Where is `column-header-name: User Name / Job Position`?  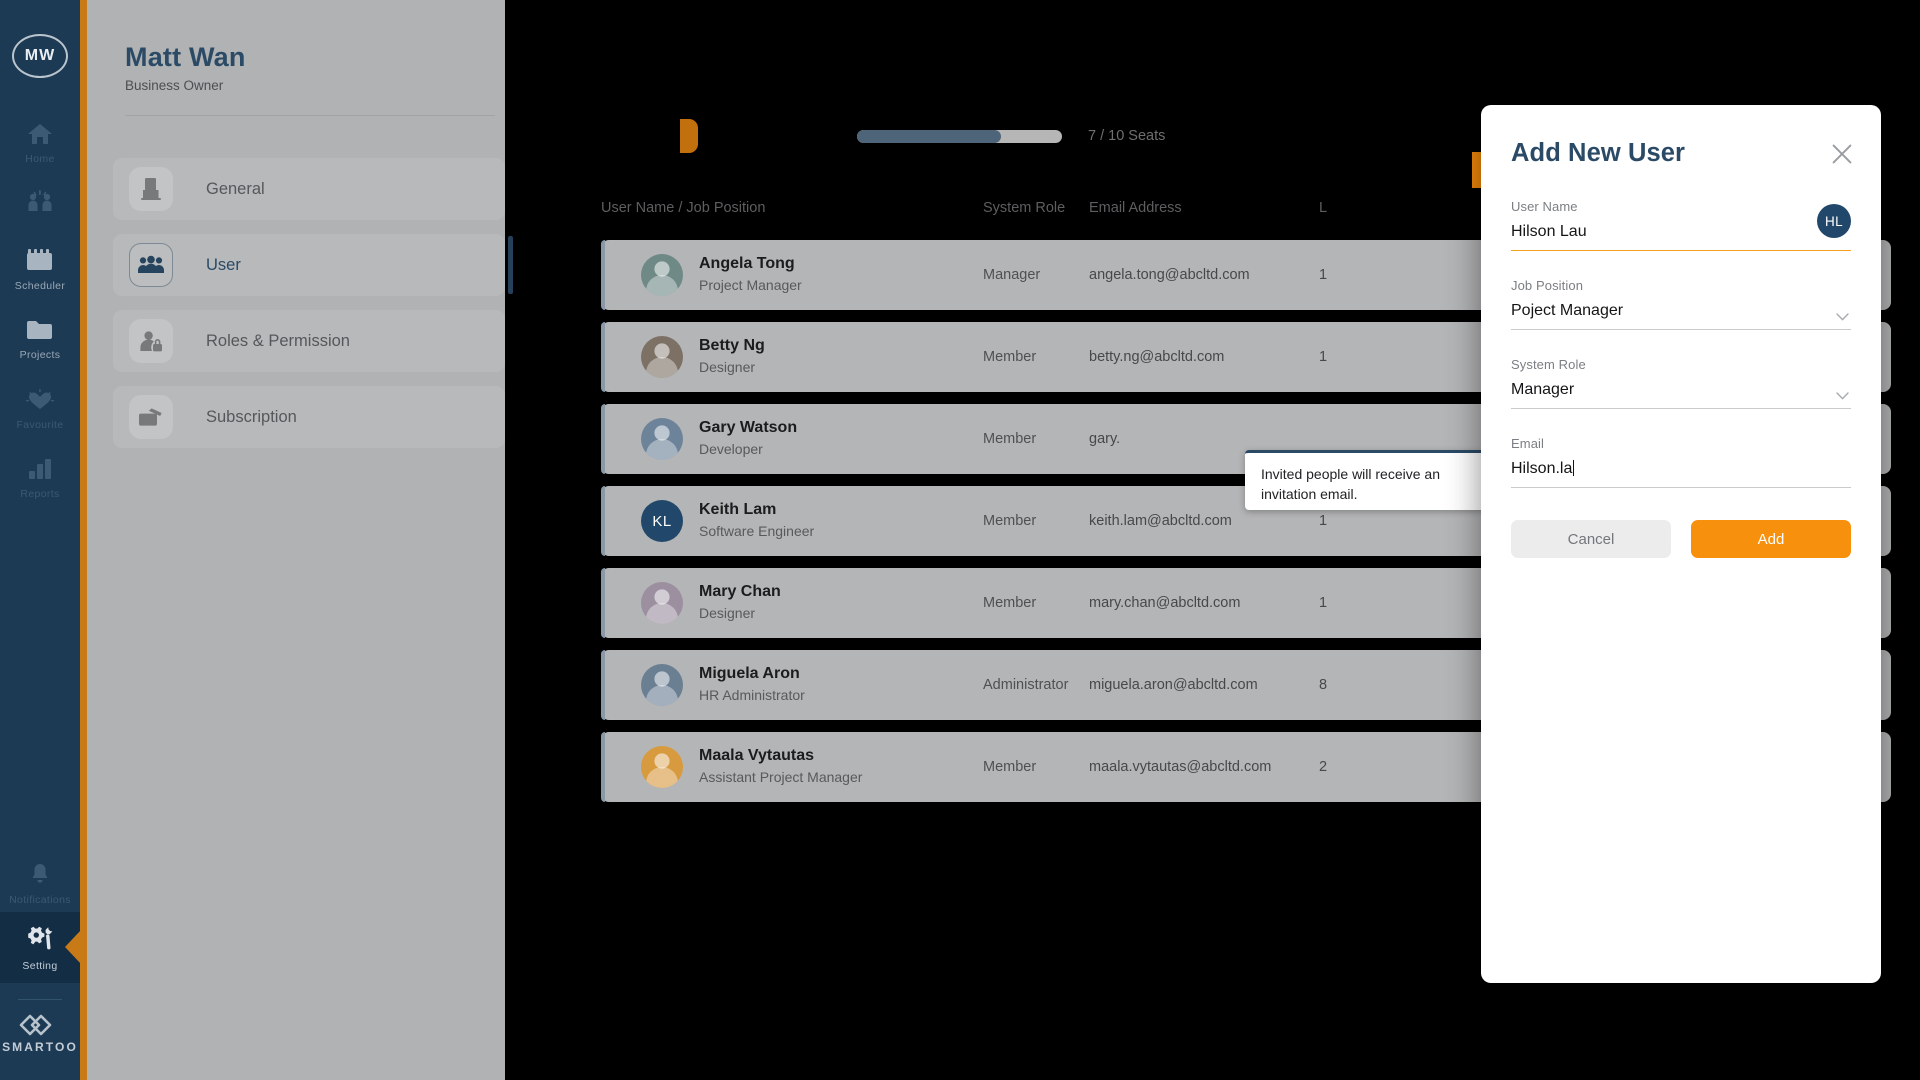
column-header-name: User Name / Job Position is located at coordinates (683, 208).